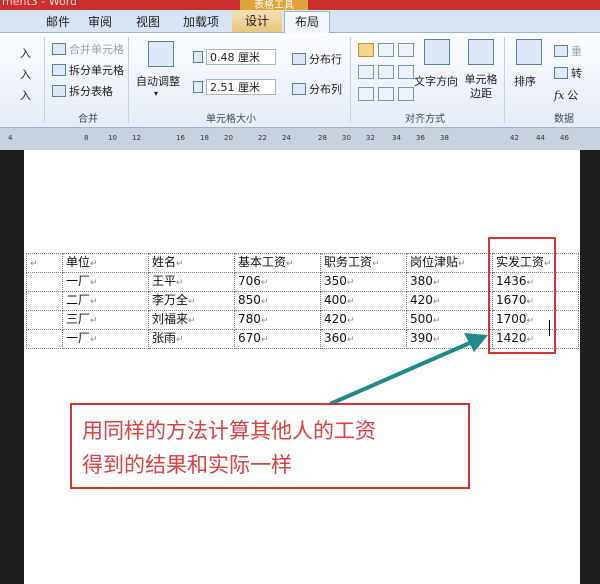 The height and width of the screenshot is (584, 600). Describe the element at coordinates (270, 446) in the screenshot. I see `annotation-callout: 用同样的方法计算其他人的工资 得到的结果和实际一样` at that location.